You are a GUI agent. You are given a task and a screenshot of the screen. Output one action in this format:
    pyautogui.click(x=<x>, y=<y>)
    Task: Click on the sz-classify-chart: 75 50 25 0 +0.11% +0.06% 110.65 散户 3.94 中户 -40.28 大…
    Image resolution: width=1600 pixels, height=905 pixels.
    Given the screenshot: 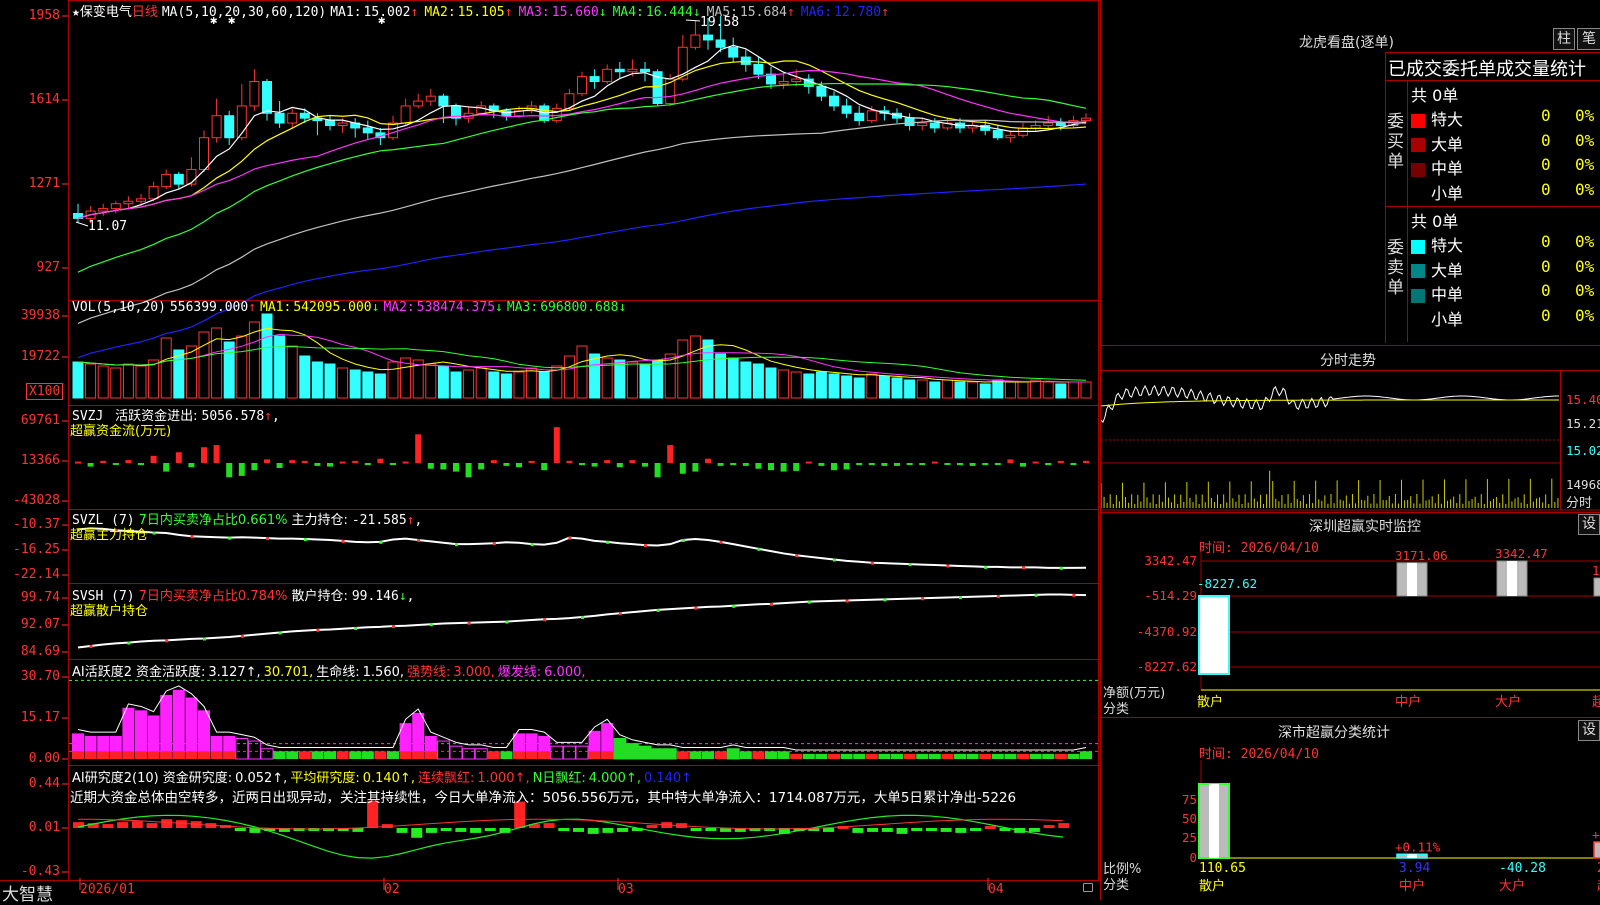 What is the action you would take?
    pyautogui.click(x=1350, y=820)
    